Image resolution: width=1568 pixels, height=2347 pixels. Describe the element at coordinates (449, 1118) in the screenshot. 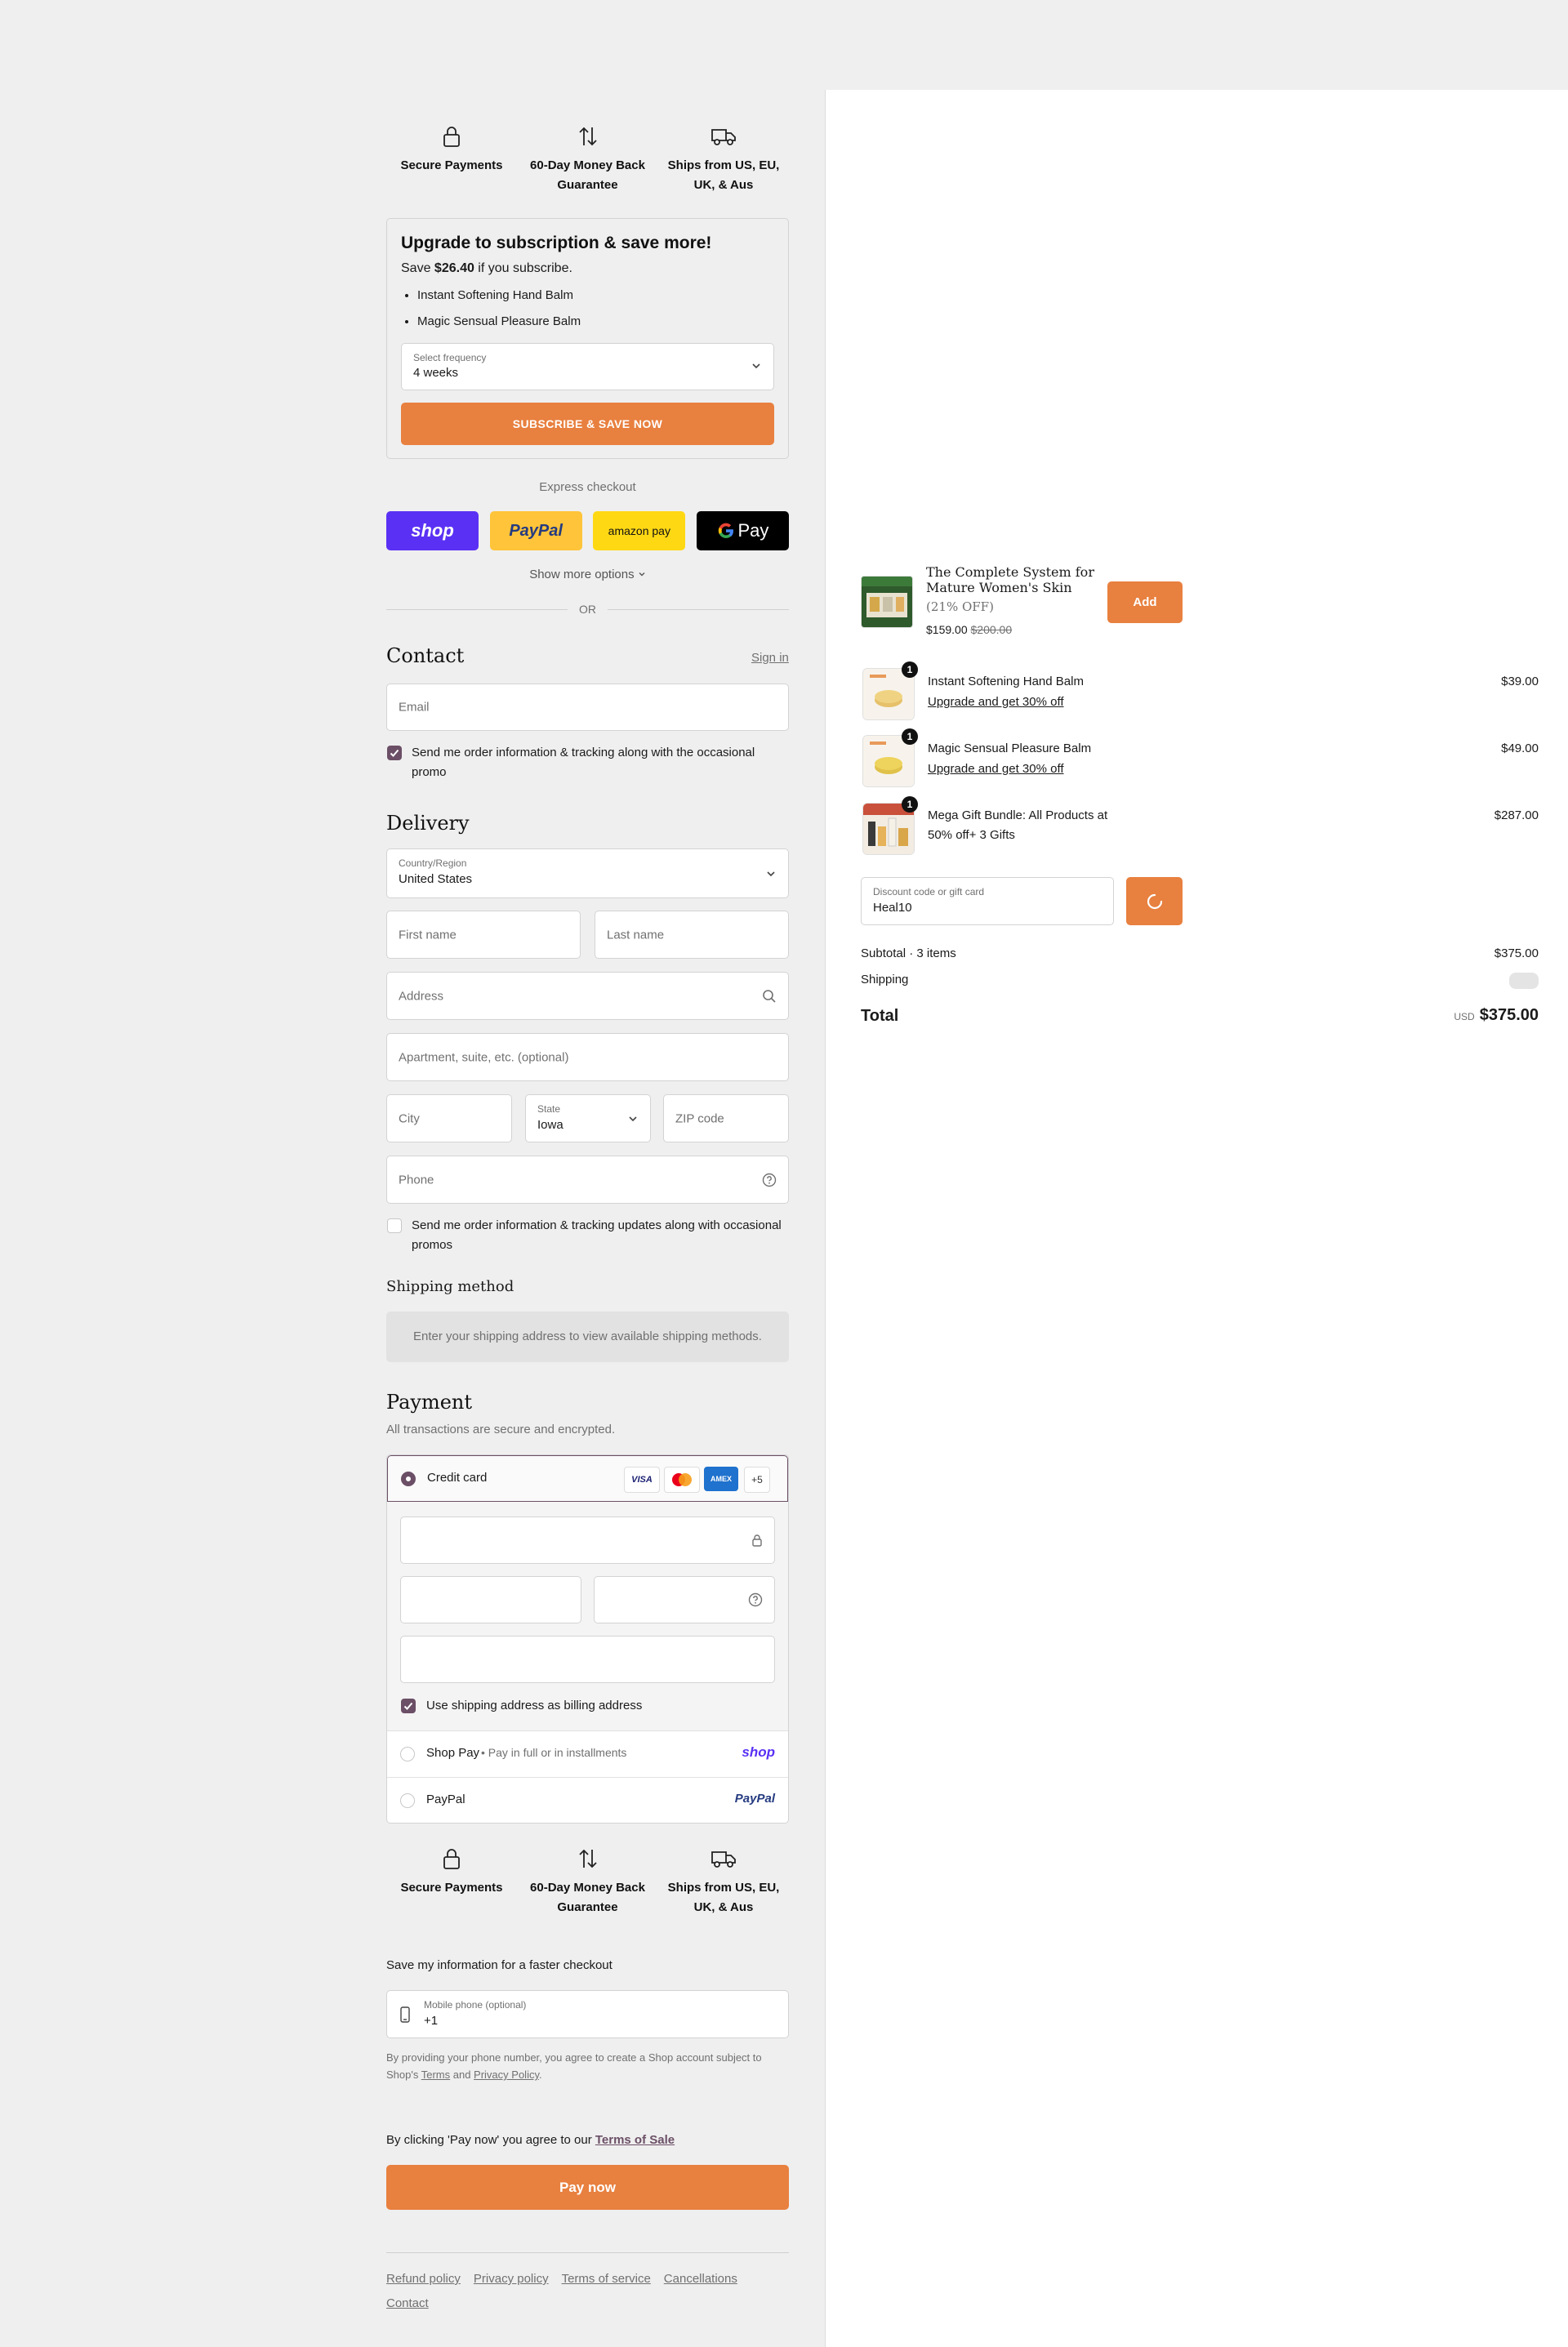

I see `city-field: City` at that location.